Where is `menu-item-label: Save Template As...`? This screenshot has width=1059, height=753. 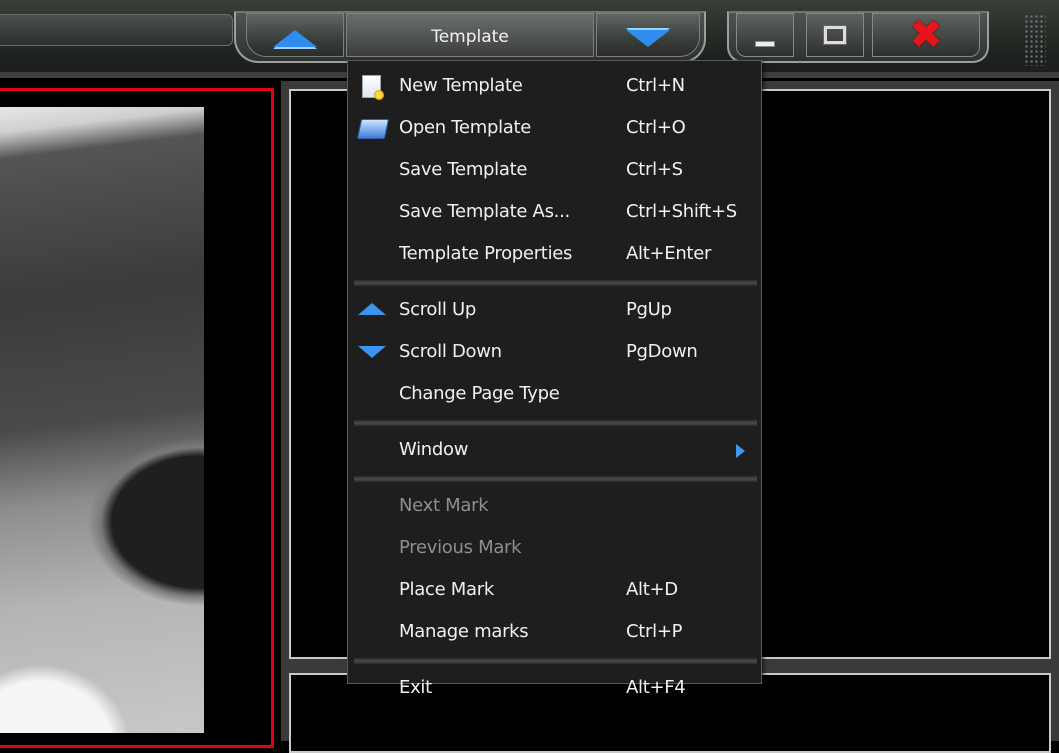 menu-item-label: Save Template As... is located at coordinates (484, 211).